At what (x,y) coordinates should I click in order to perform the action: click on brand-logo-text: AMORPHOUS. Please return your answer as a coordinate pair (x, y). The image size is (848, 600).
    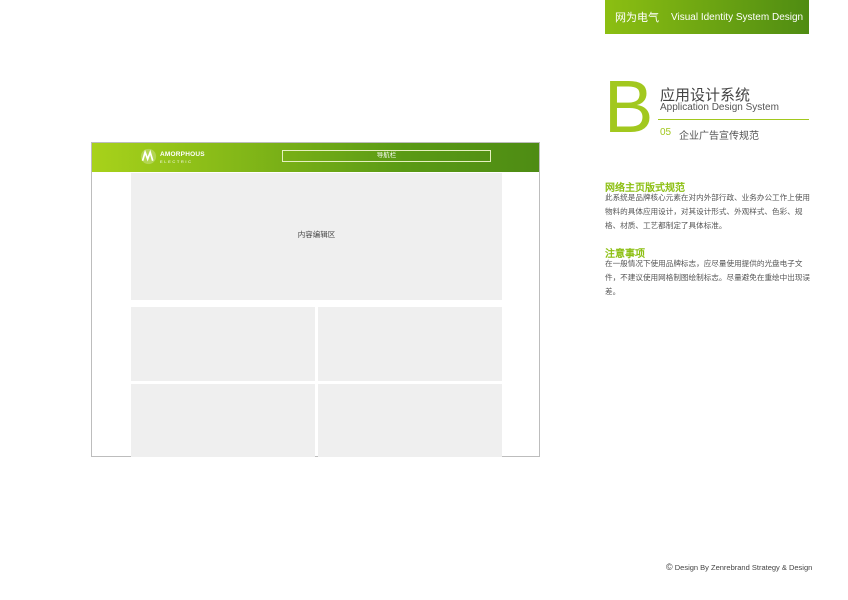
    Looking at the image, I should click on (182, 154).